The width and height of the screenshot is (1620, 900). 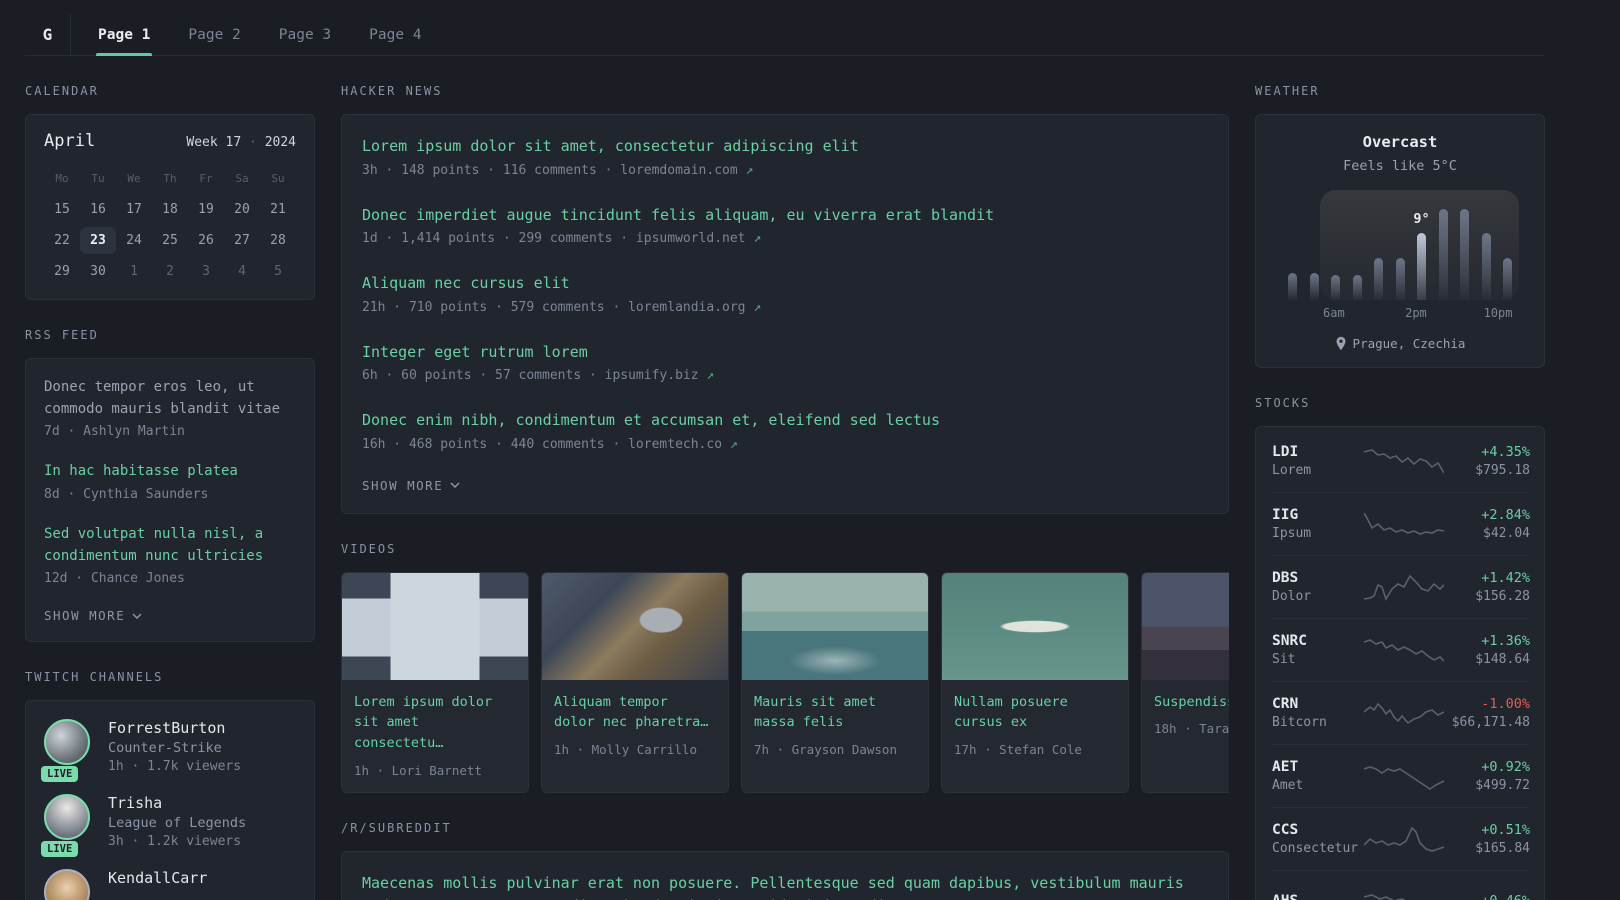 What do you see at coordinates (206, 178) in the screenshot?
I see `calendar-weekday: Fr` at bounding box center [206, 178].